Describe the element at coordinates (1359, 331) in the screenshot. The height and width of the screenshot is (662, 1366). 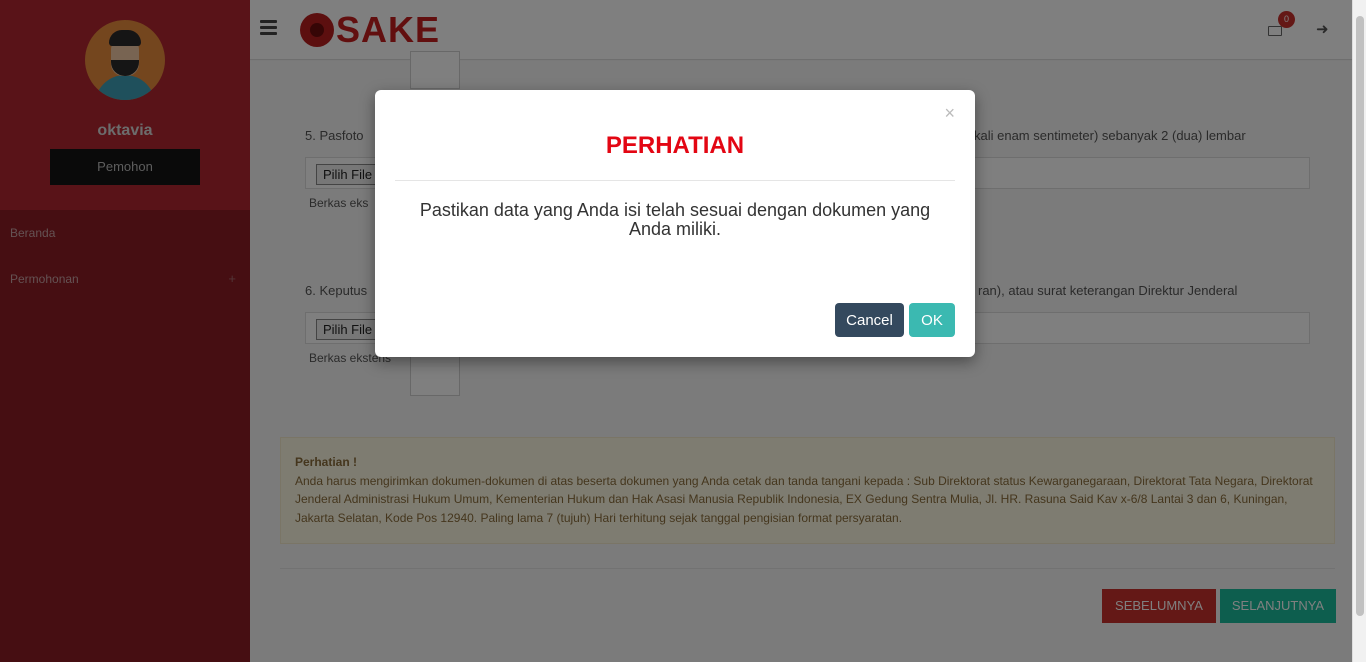
I see `scrollbar` at that location.